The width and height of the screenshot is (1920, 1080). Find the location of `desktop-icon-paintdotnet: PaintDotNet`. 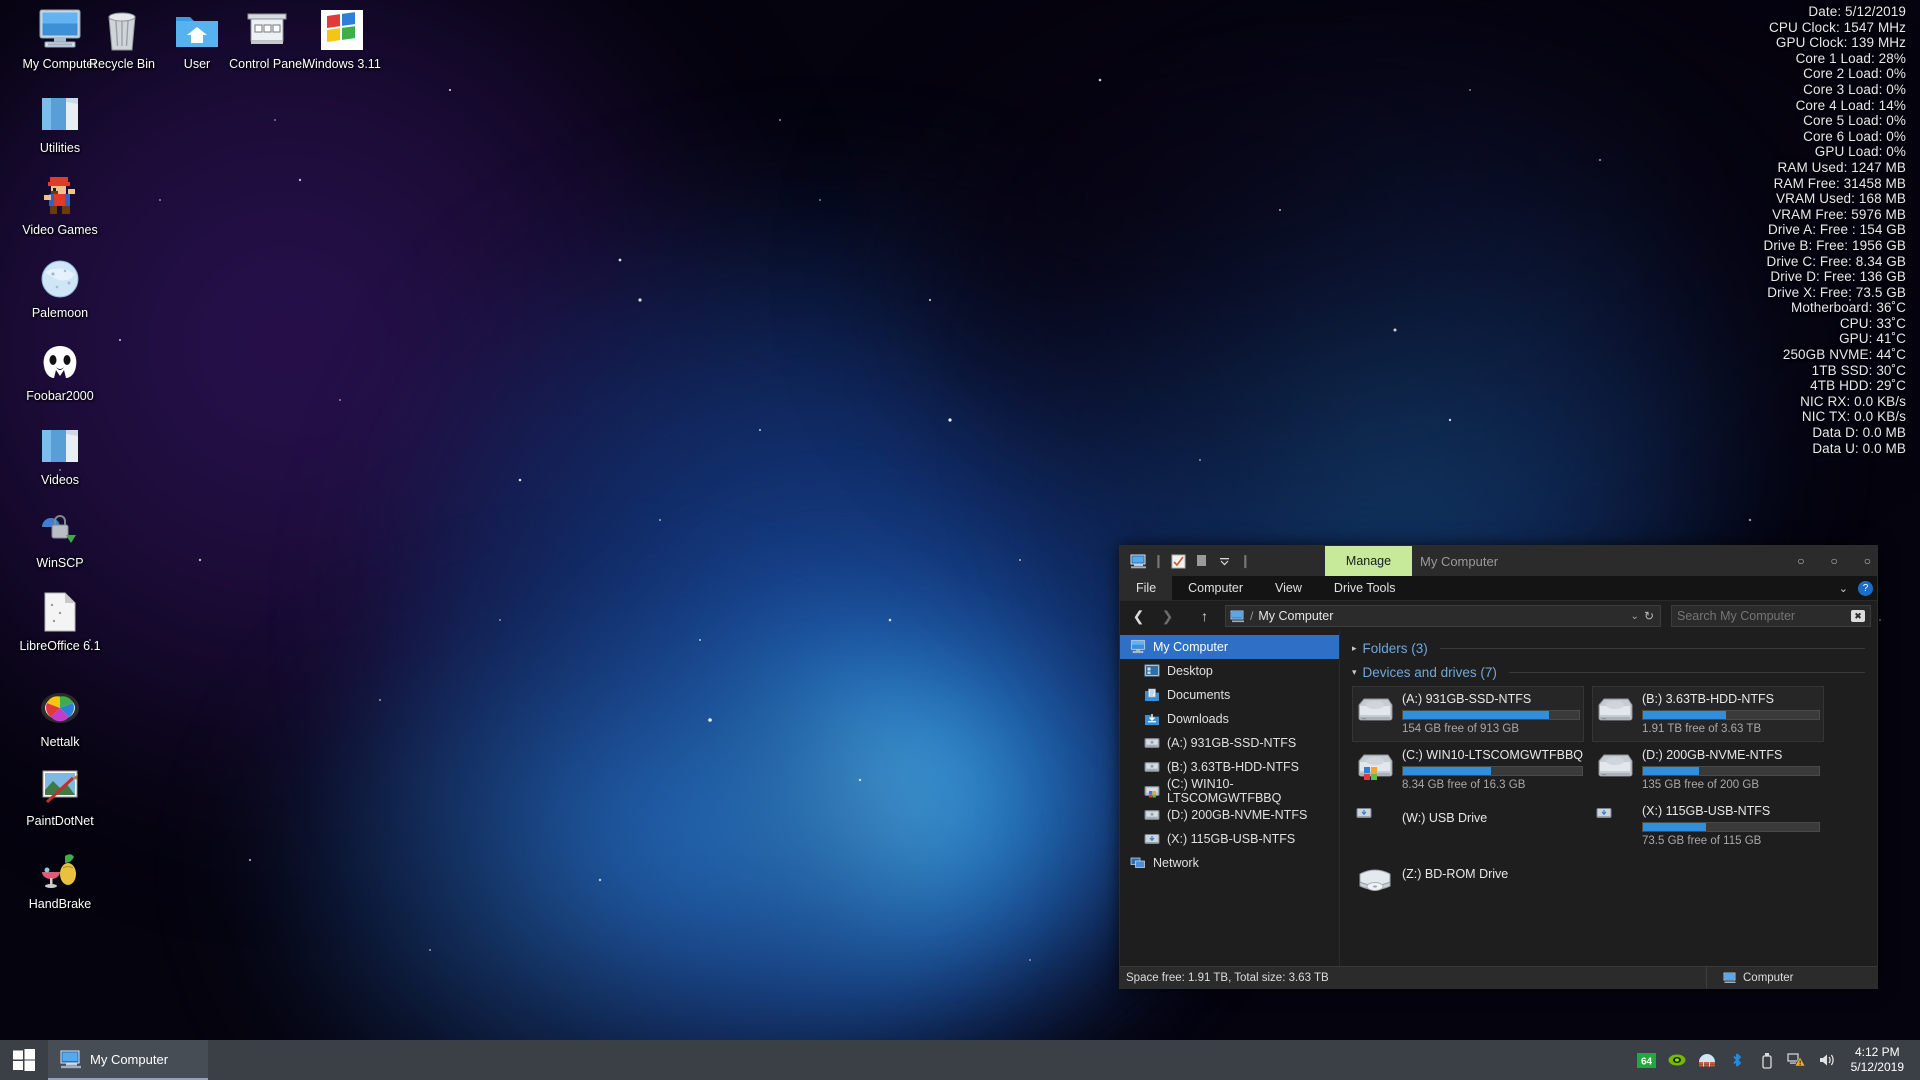

desktop-icon-paintdotnet: PaintDotNet is located at coordinates (60, 795).